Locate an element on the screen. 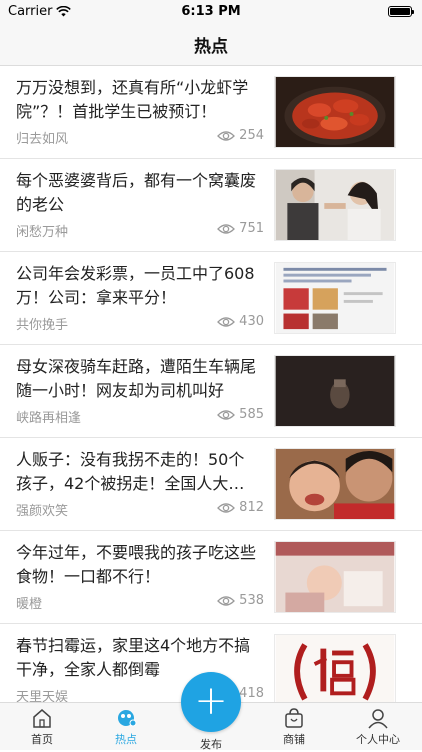 This screenshot has height=752, width=422. status-bar: Carrier 6:13 PM is located at coordinates (211, 12).